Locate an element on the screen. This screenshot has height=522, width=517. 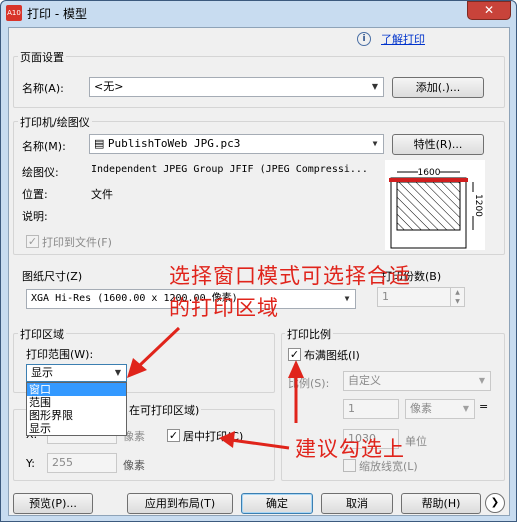
title-bar: A10 打印 - 模型 ✕ is located at coordinates (258, 14).